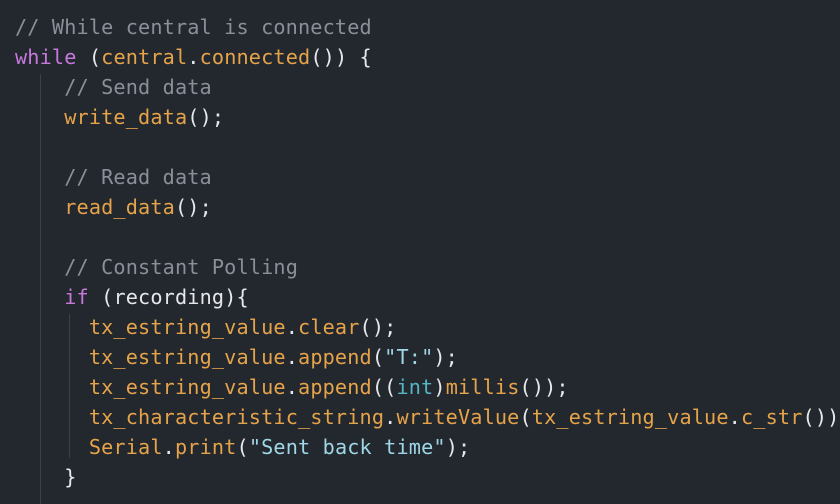 The image size is (840, 504). I want to click on code-token-func: connected, so click(255, 57).